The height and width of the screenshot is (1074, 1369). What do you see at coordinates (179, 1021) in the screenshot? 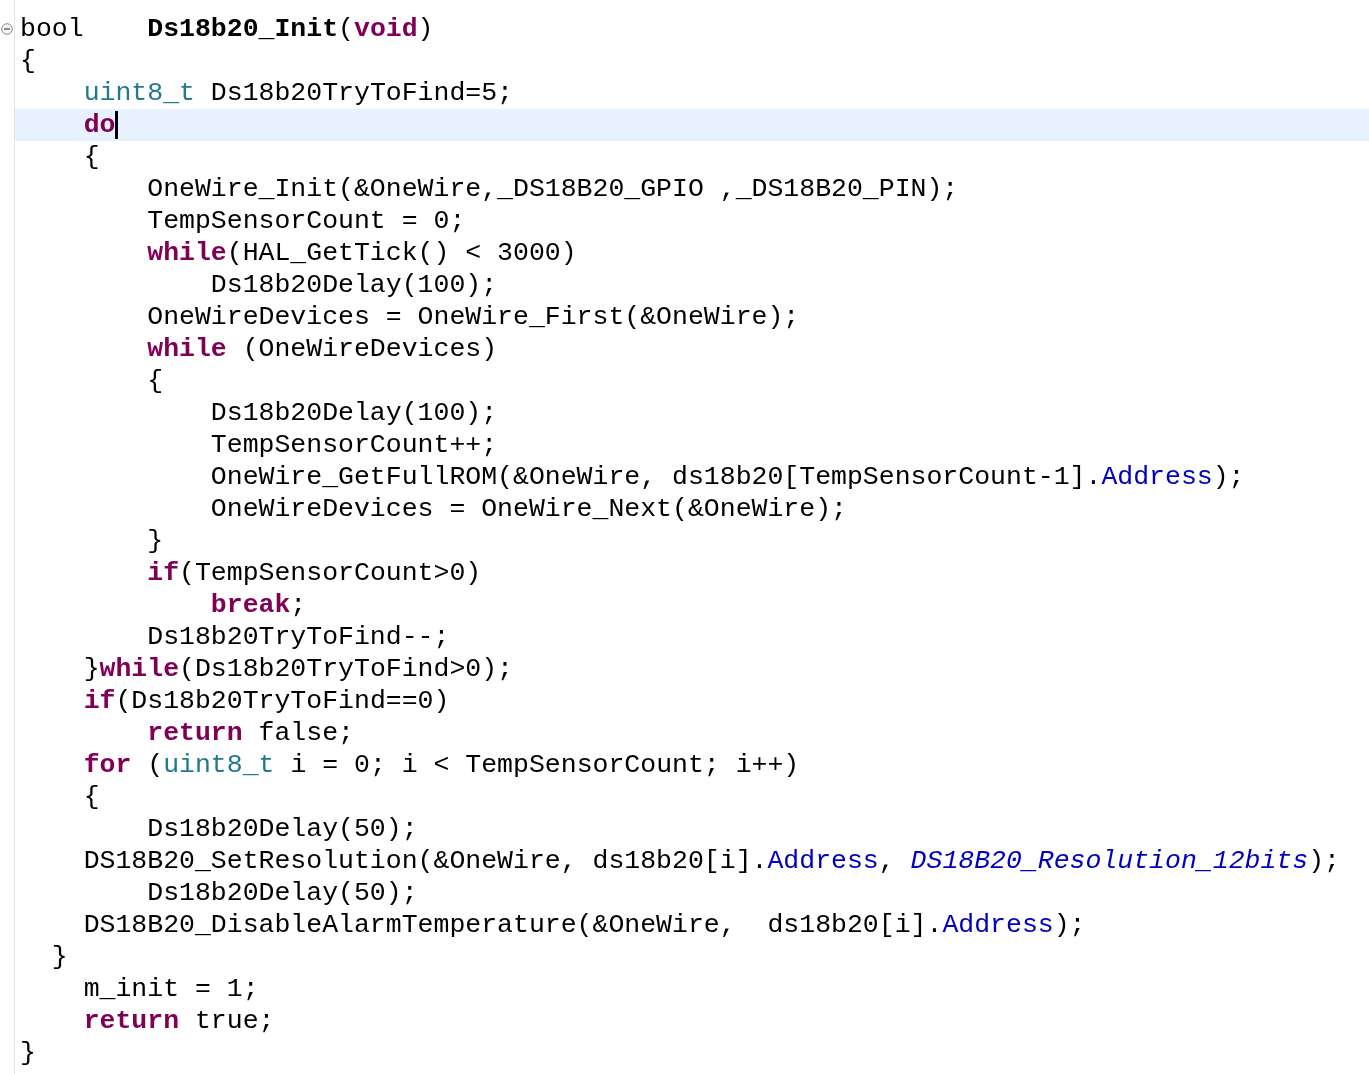
I see `code-line: return true;` at bounding box center [179, 1021].